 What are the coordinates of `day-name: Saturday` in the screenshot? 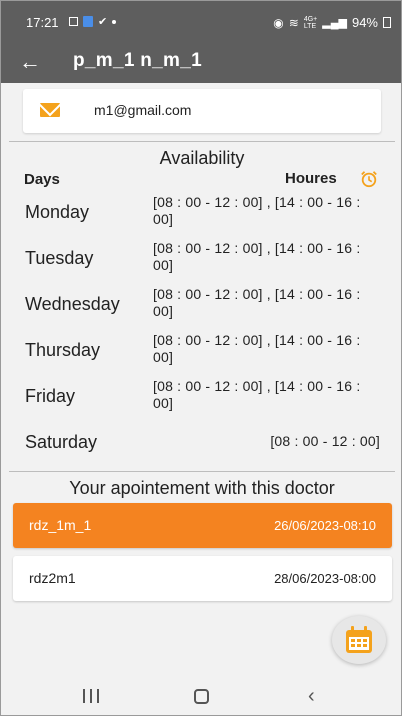 It's located at (61, 442).